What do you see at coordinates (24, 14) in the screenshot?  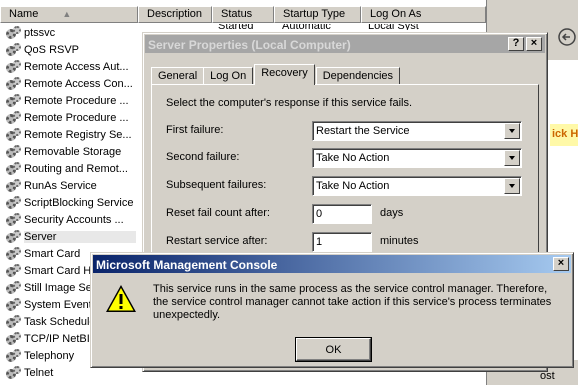 I see `column-header-name-label: Name` at bounding box center [24, 14].